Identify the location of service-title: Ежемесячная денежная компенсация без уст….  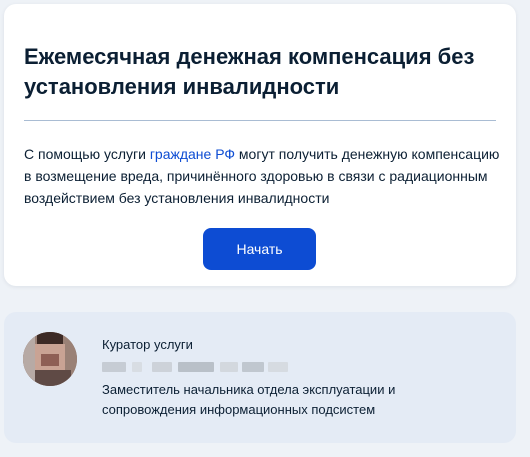
(249, 71).